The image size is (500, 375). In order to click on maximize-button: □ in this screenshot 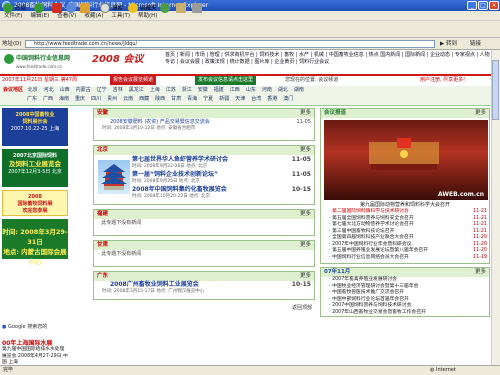, I will do `click(483, 5)`.